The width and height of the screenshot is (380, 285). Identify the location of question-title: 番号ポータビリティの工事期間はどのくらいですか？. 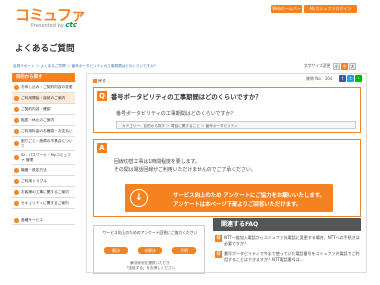
(186, 97).